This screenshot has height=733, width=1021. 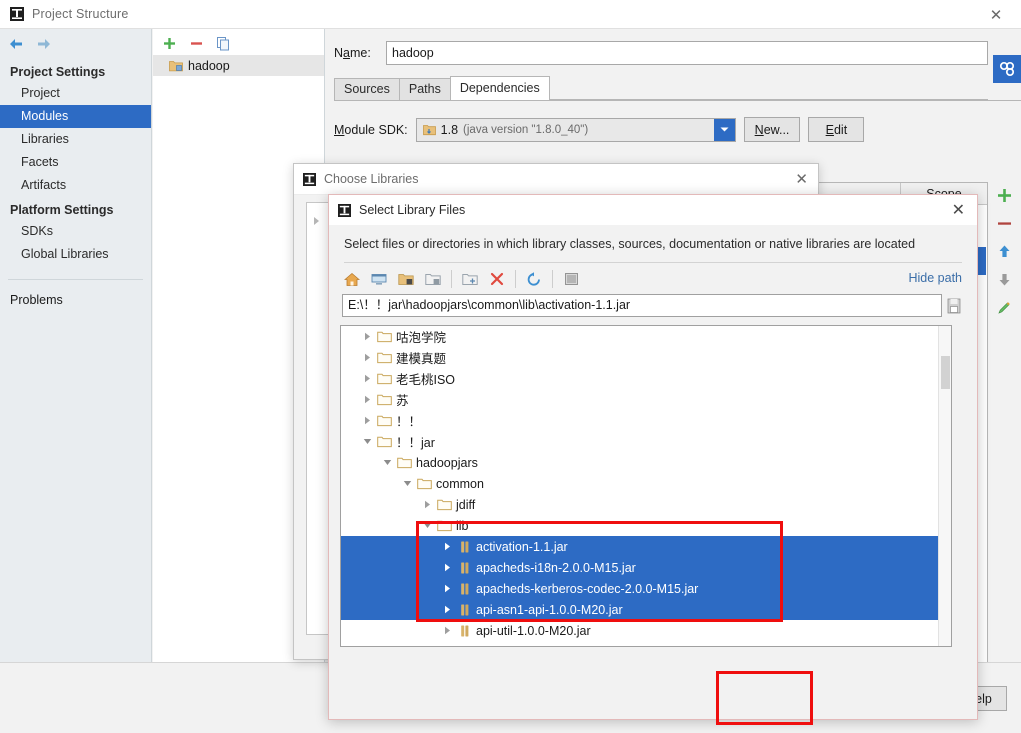 I want to click on file-tree-row: 老毛桃ISO, so click(x=646, y=378).